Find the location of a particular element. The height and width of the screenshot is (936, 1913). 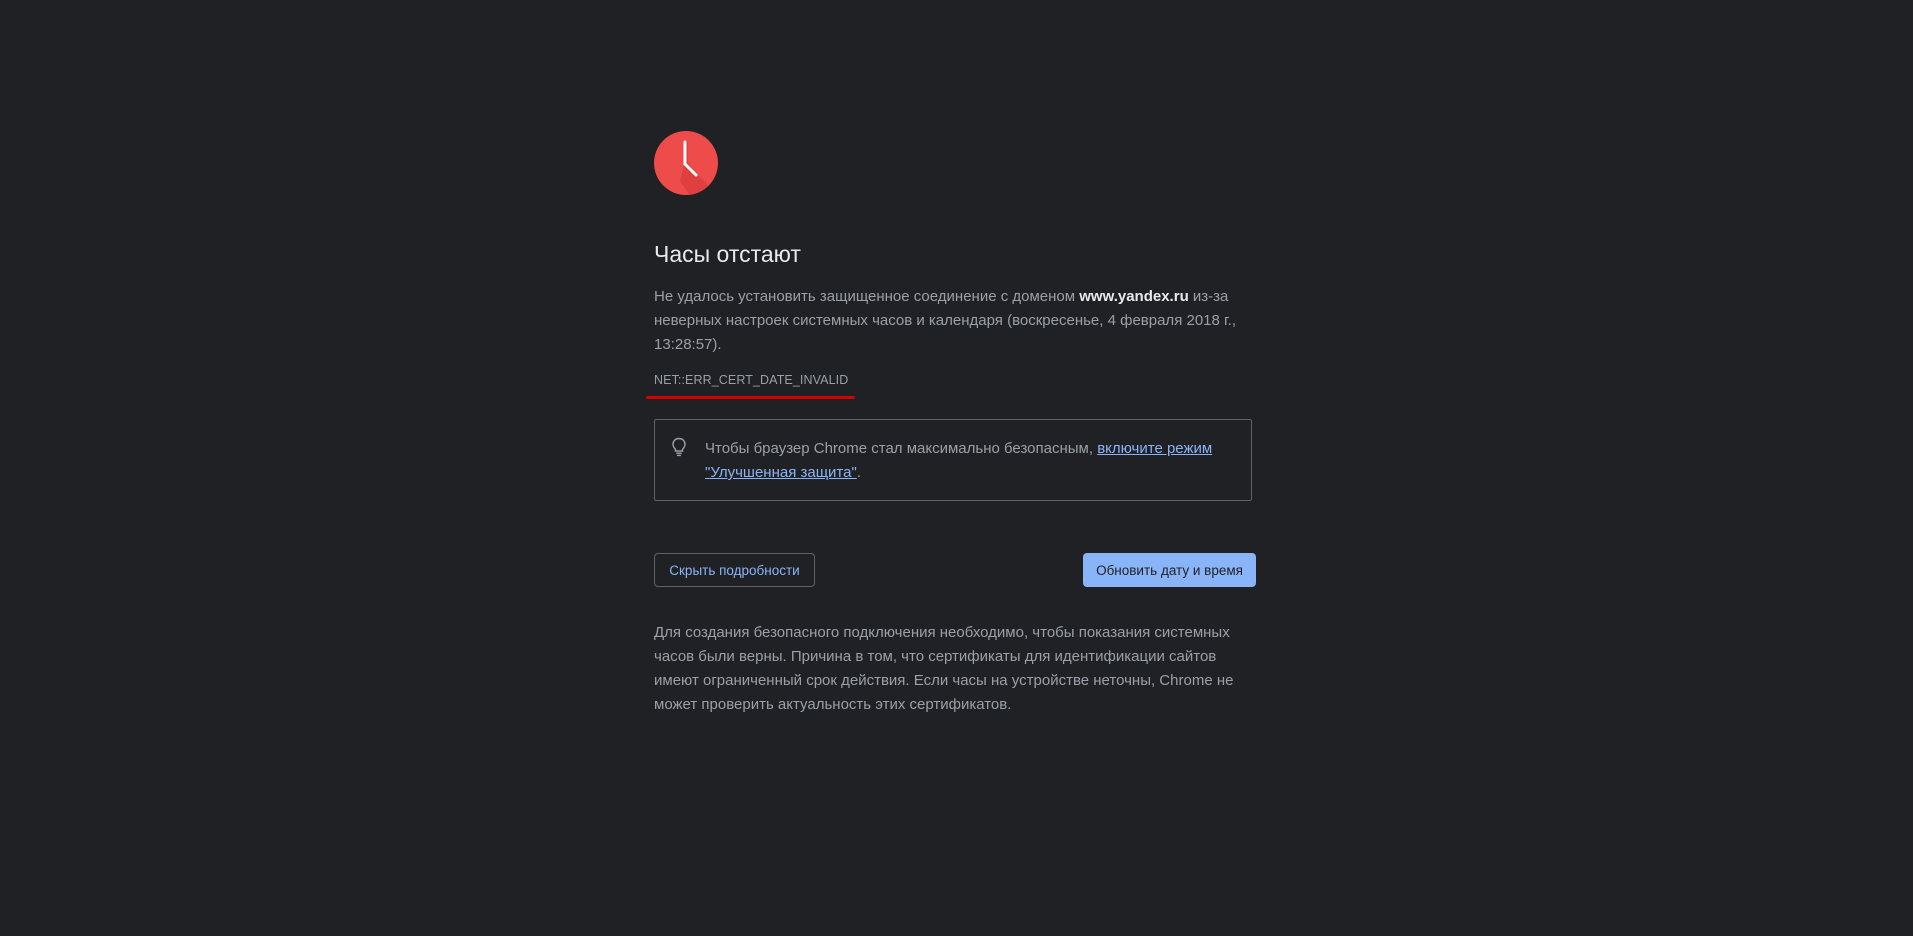

domain-name: www.yandex.ru is located at coordinates (1134, 296).